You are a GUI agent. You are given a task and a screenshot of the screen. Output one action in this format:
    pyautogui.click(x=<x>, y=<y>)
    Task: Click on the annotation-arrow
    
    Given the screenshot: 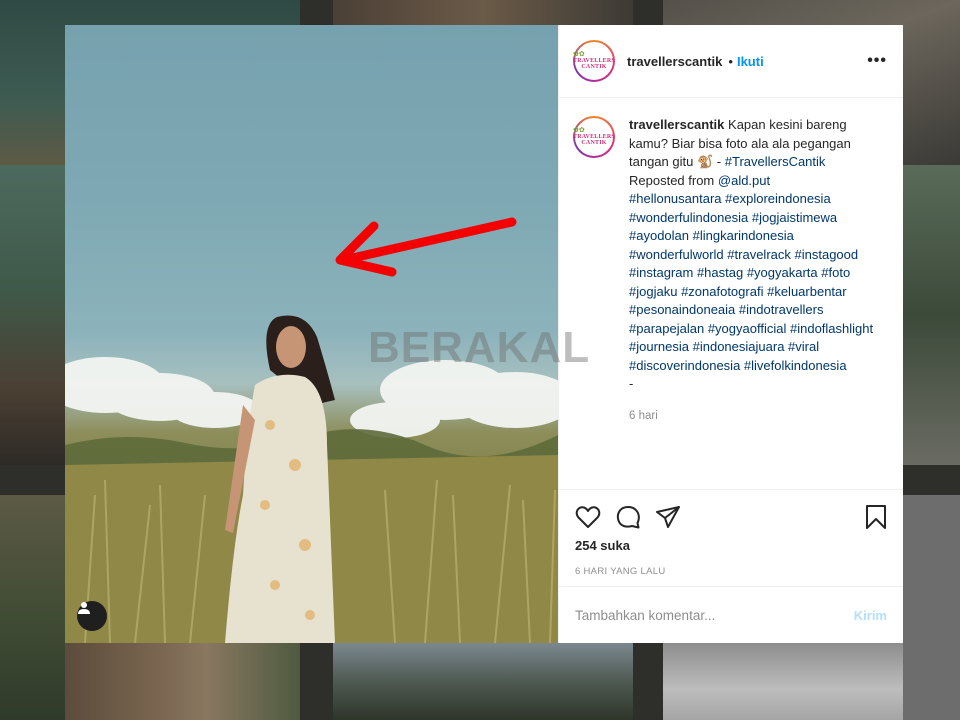 What is the action you would take?
    pyautogui.click(x=426, y=247)
    